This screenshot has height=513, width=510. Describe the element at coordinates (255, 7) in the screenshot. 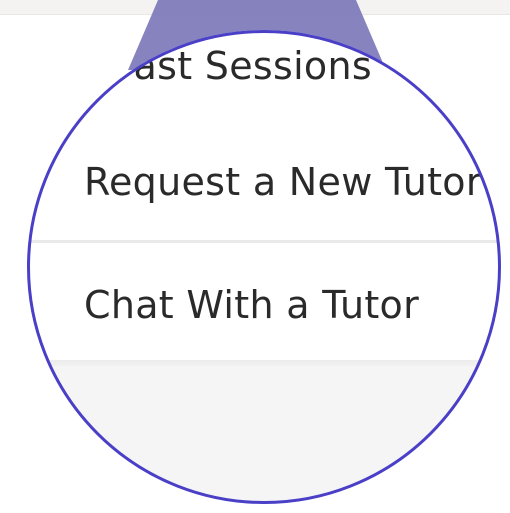

I see `page-header-strip` at that location.